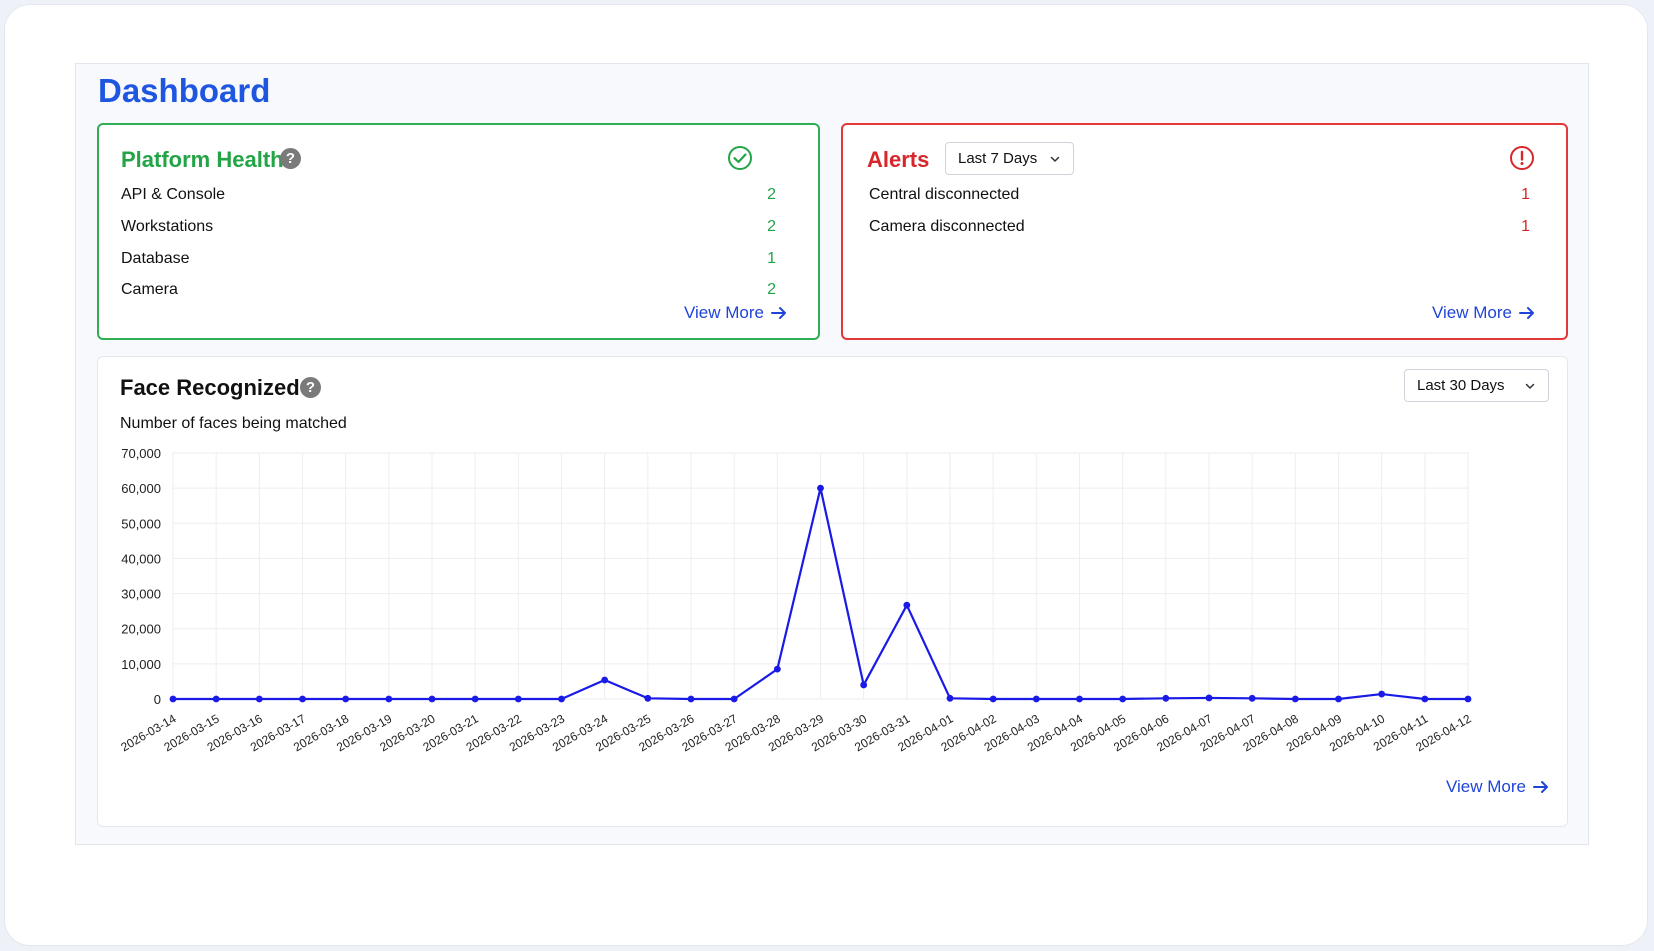 The height and width of the screenshot is (951, 1654). I want to click on alert-circle-icon, so click(1522, 158).